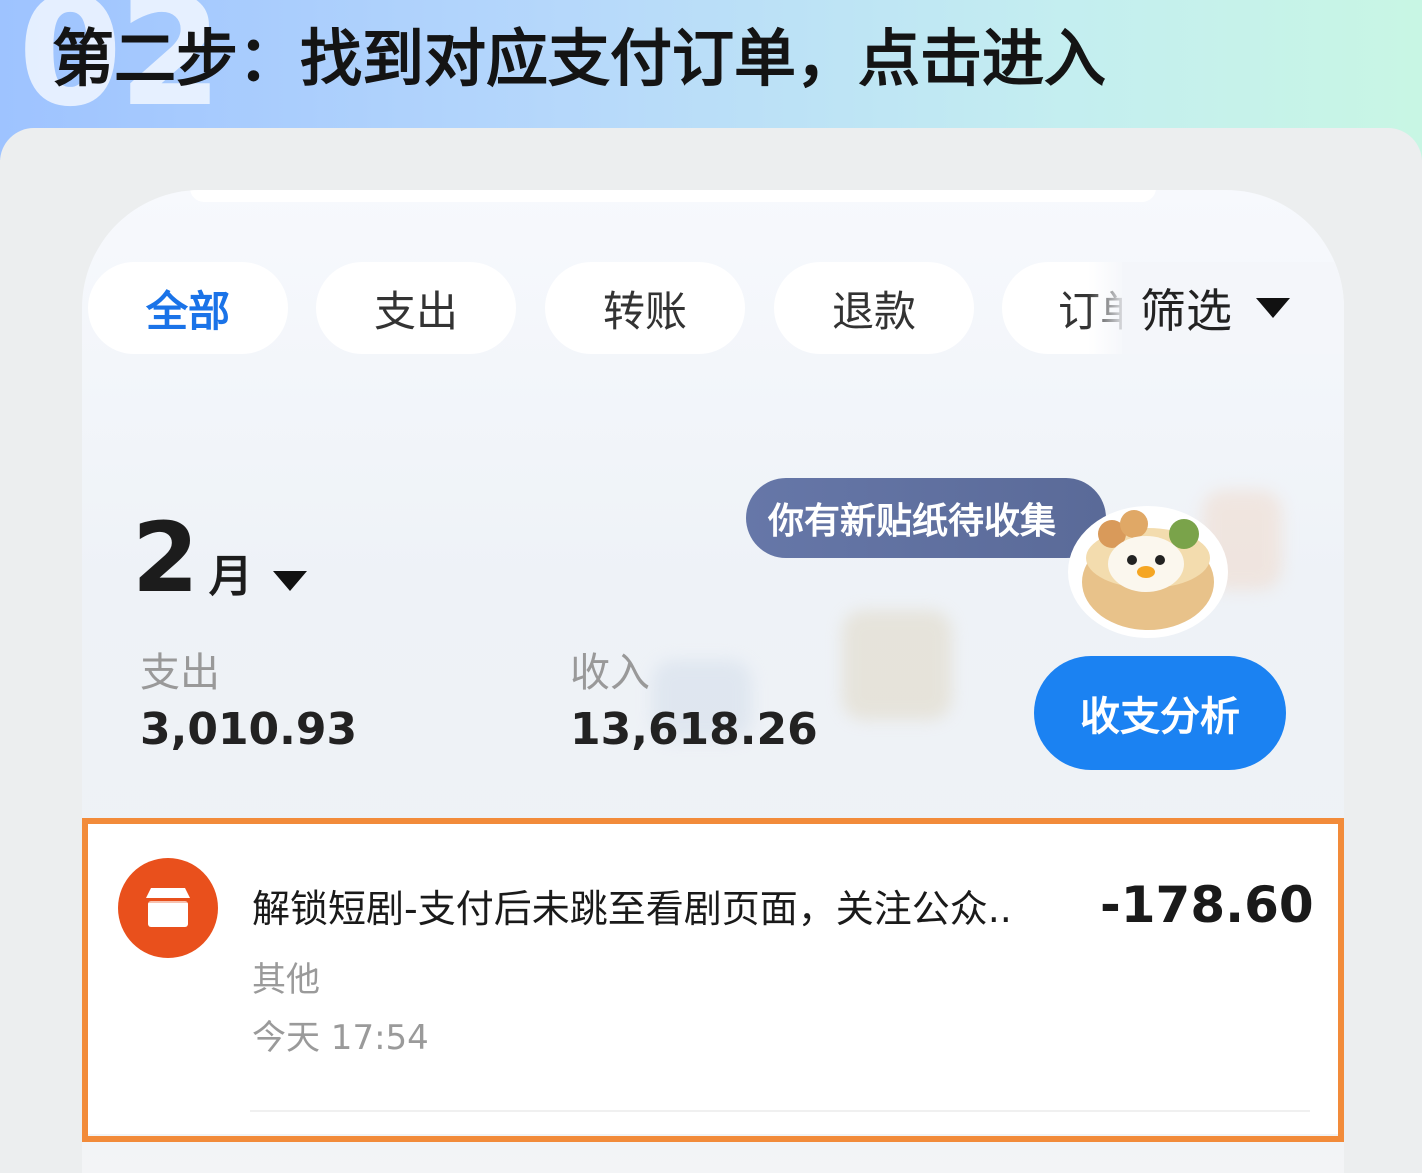  I want to click on income-label: 收入, so click(610, 673).